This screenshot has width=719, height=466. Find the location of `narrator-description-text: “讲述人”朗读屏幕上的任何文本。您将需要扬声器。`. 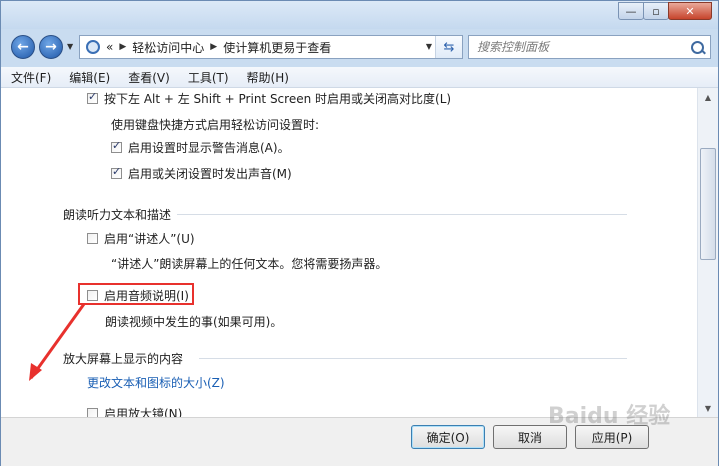

narrator-description-text: “讲述人”朗读屏幕上的任何文本。您将需要扬声器。 is located at coordinates (249, 264).